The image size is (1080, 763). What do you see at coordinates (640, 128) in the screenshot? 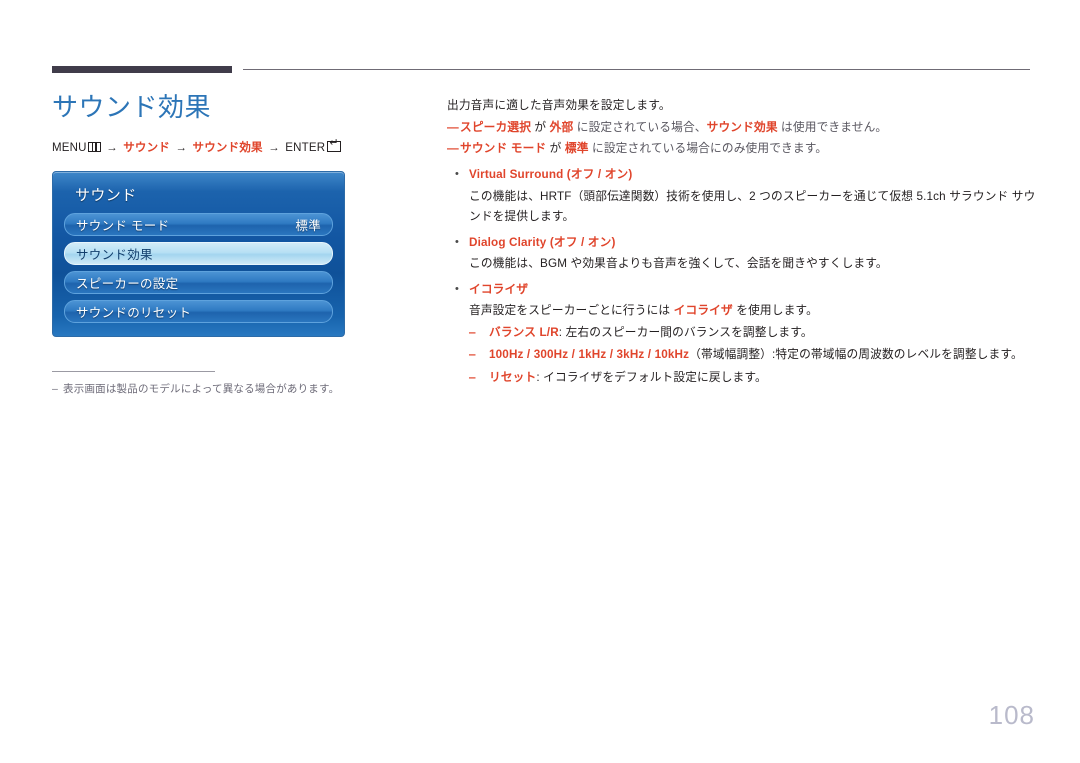
I see `text-run: に設定されている場合、` at bounding box center [640, 128].